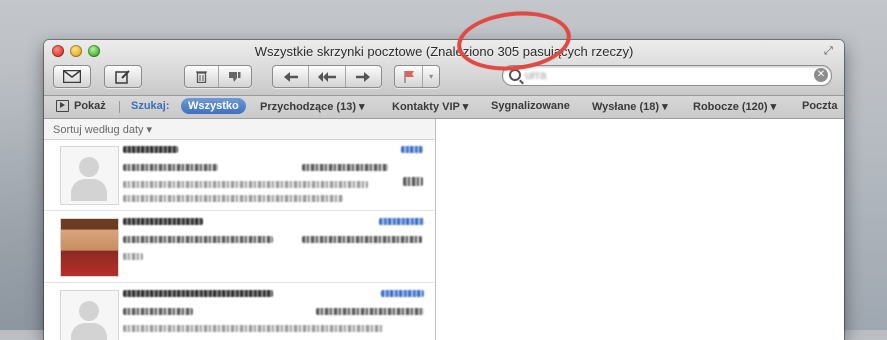 The width and height of the screenshot is (887, 340). I want to click on fullscreen-icon: ⤢, so click(830, 51).